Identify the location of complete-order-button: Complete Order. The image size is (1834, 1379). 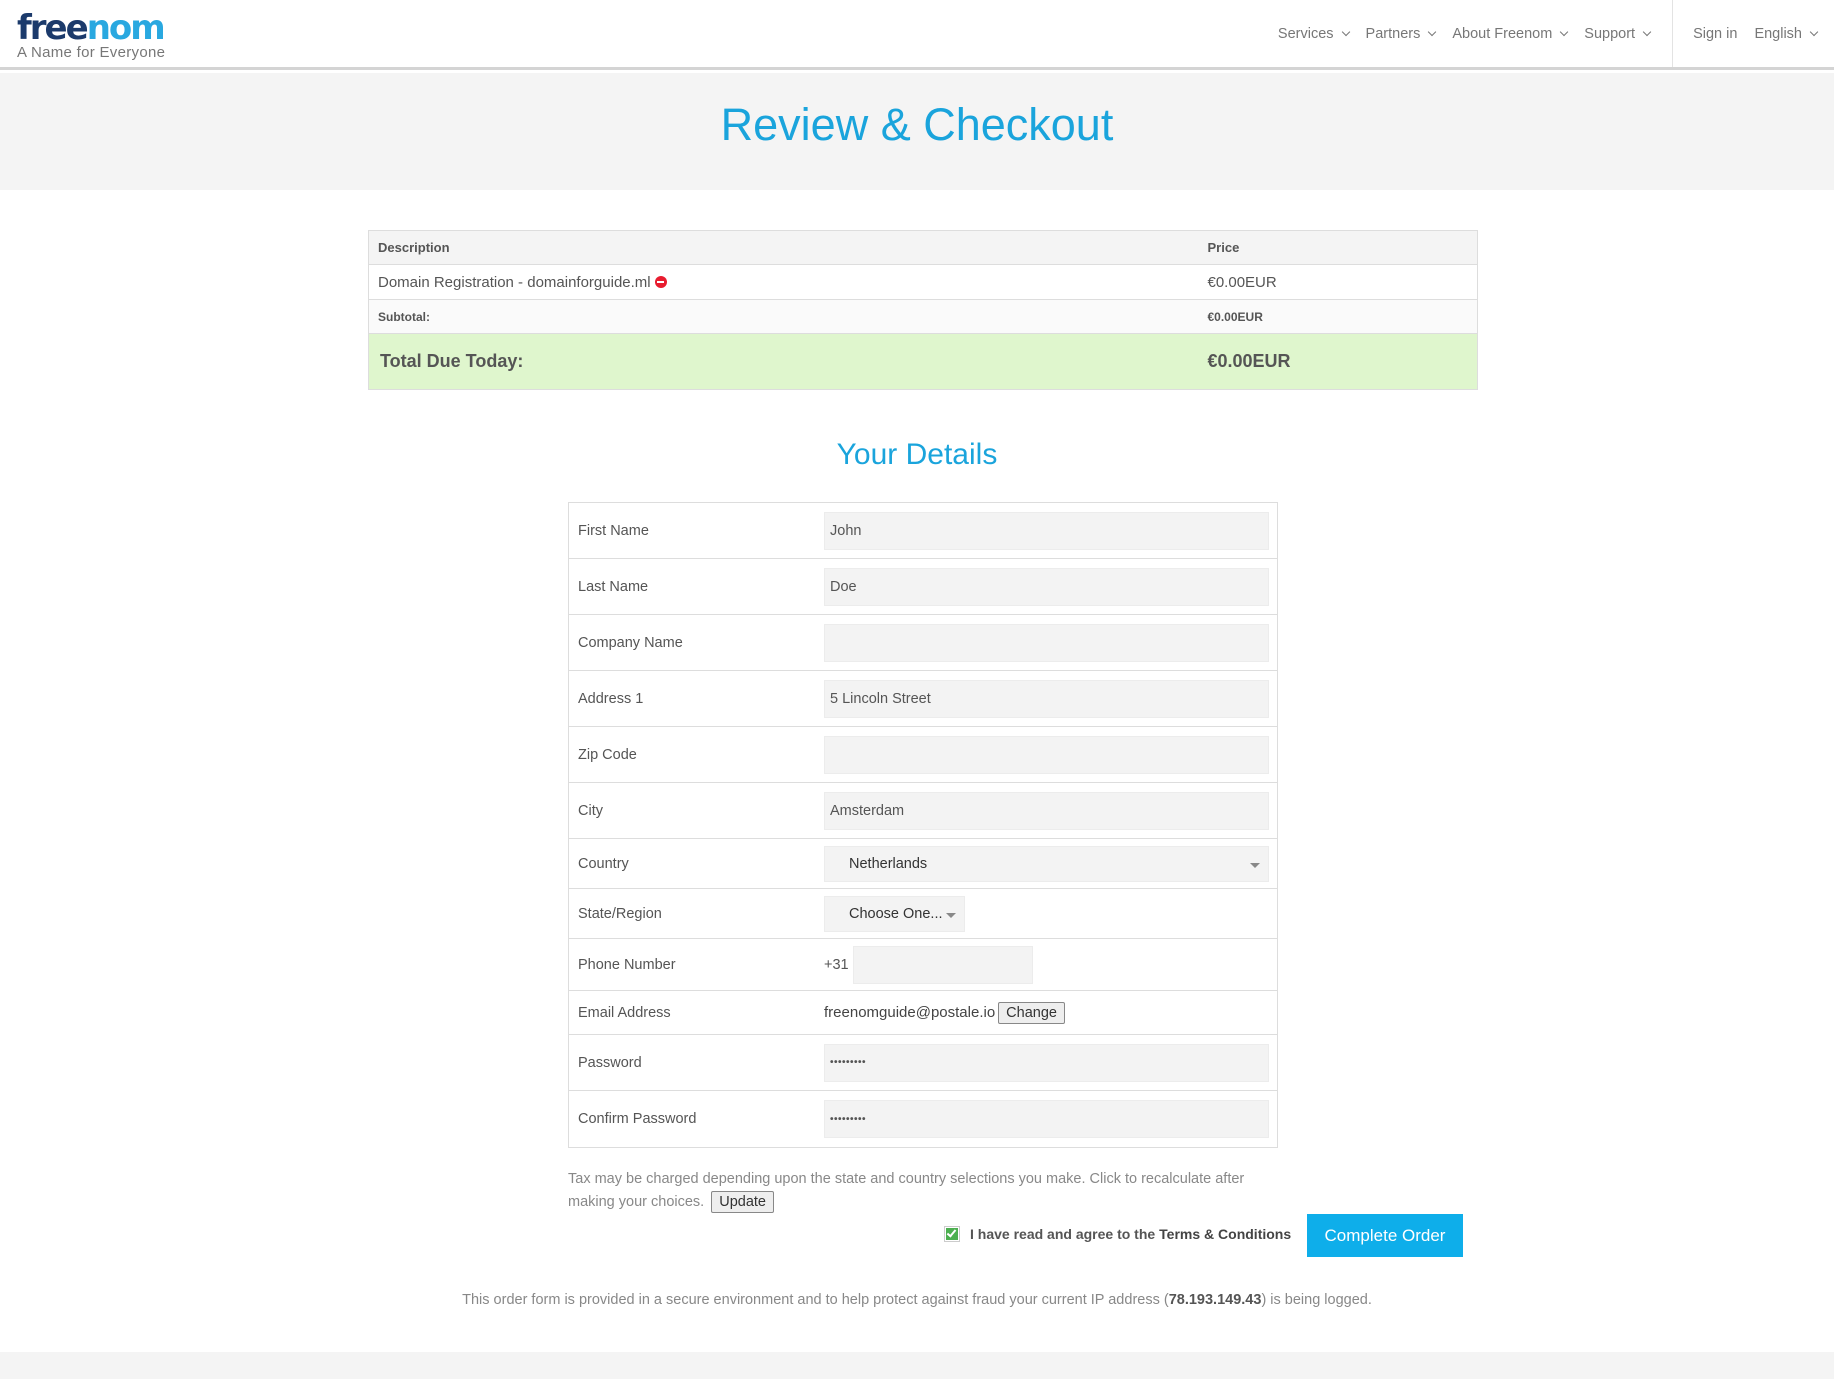
(1385, 1235).